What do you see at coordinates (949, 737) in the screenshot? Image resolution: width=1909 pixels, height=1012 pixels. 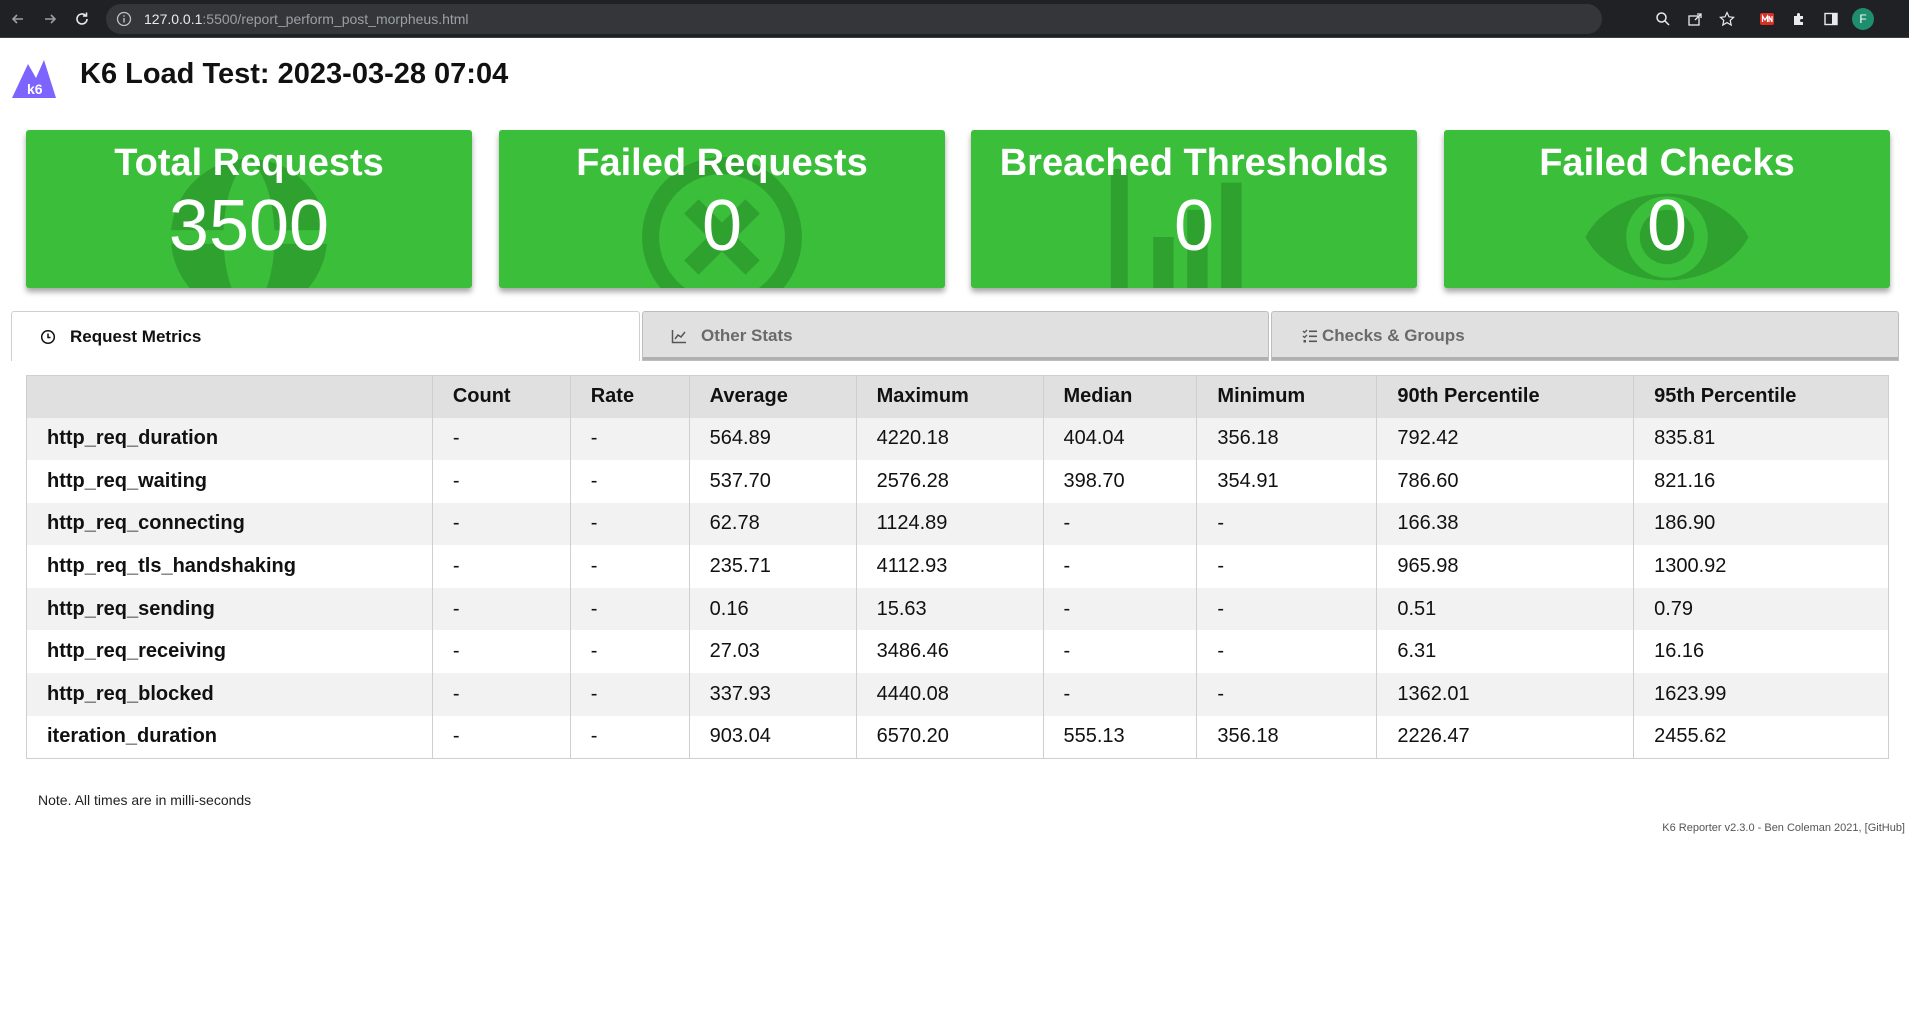 I see `table-cell: 6570.20` at bounding box center [949, 737].